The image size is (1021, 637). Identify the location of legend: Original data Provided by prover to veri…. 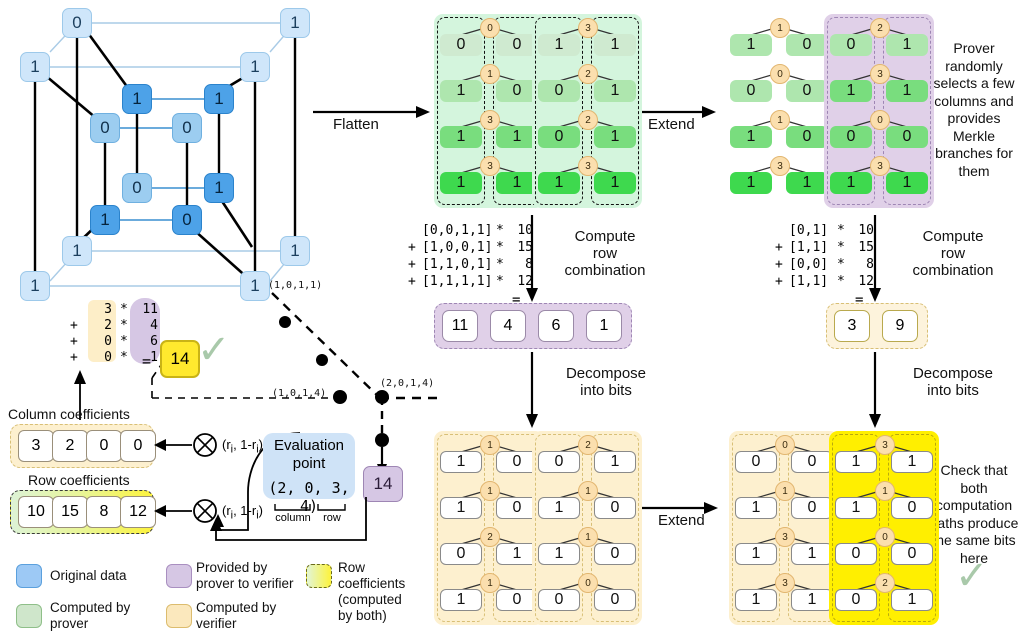
(216, 596).